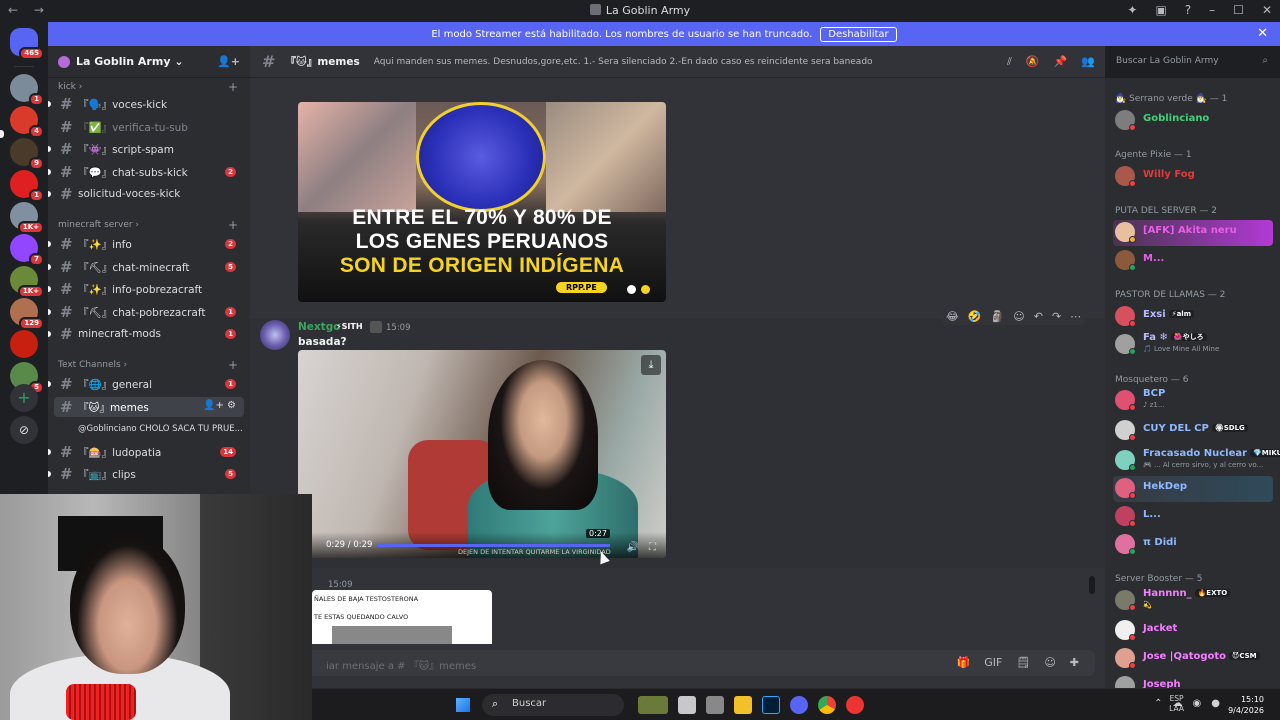 This screenshot has width=1280, height=720. What do you see at coordinates (799, 705) in the screenshot?
I see `discord-icon` at bounding box center [799, 705].